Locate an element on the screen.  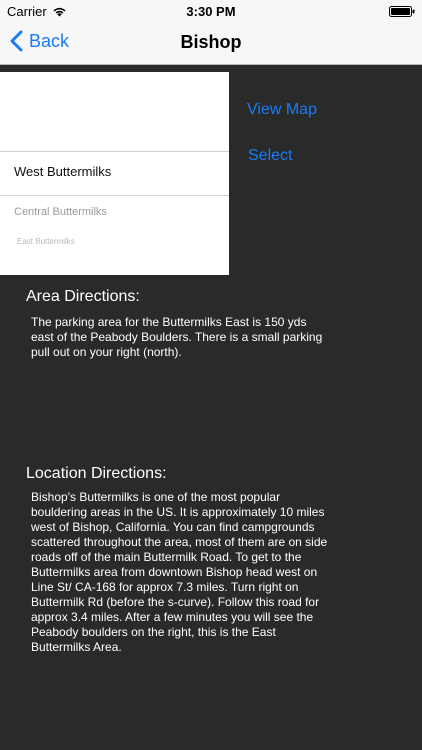
status-bar: Carrier 3:30 PM is located at coordinates (211, 11).